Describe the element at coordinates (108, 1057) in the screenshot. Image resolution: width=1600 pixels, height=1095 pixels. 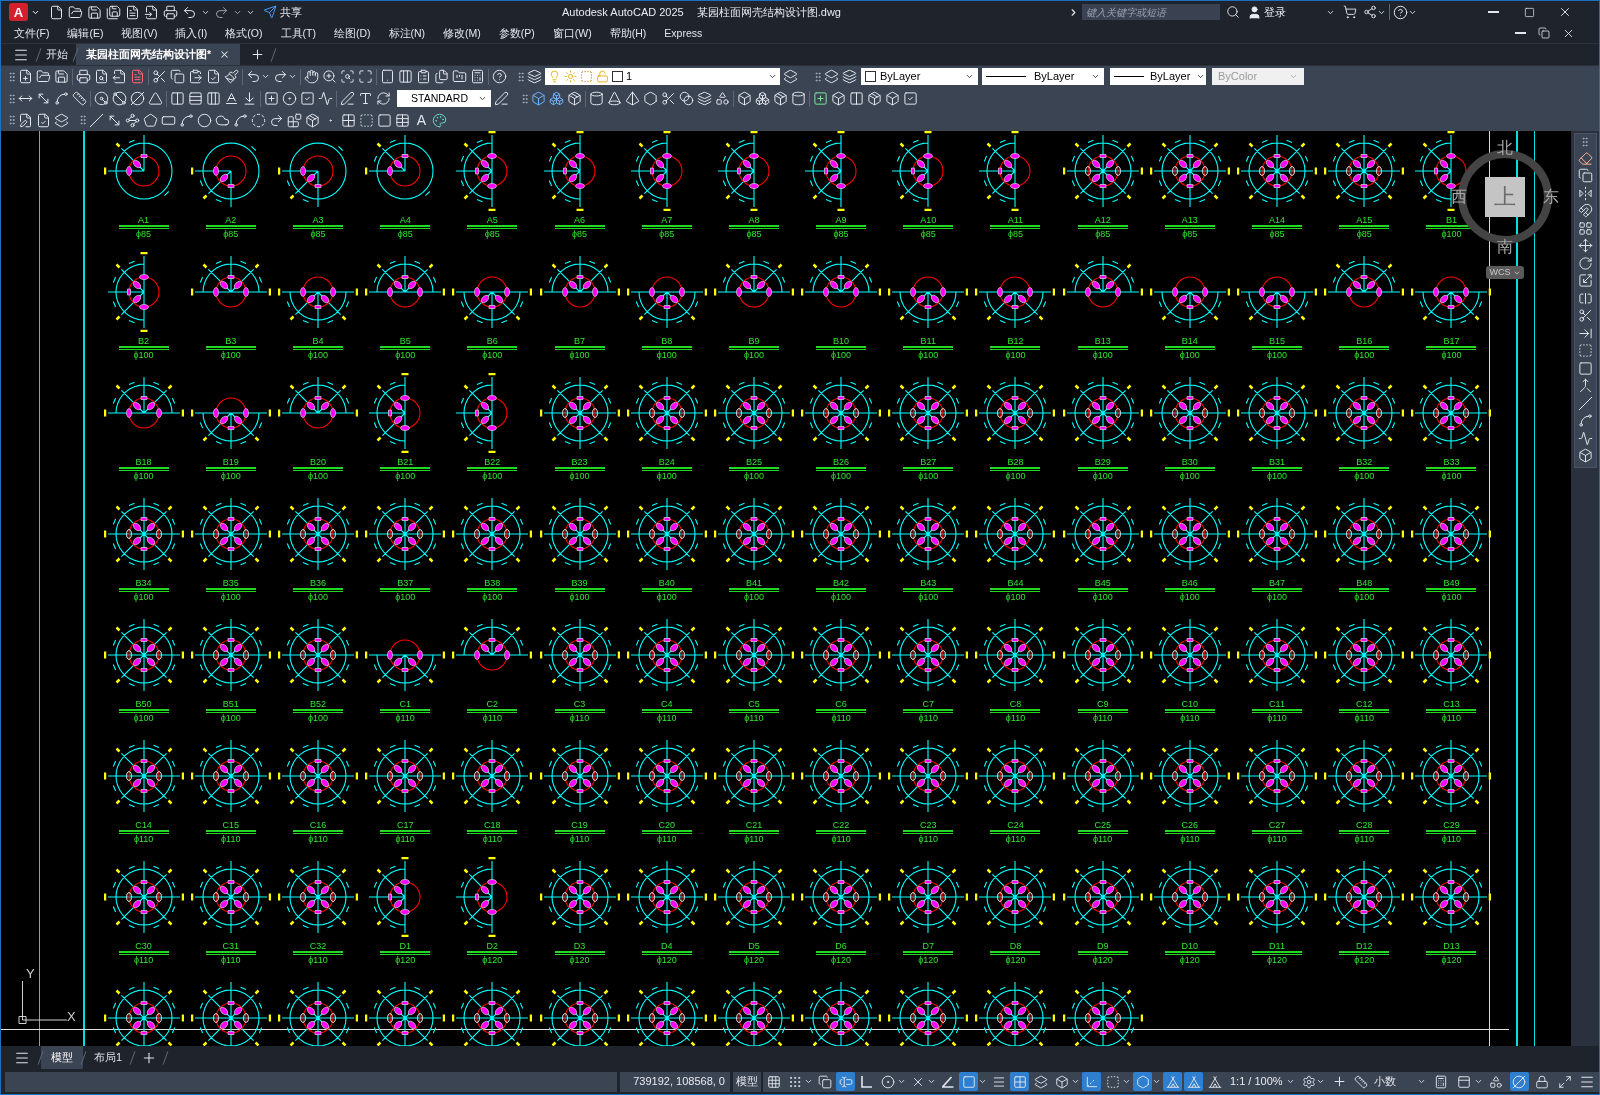
I see `layout-tab: 布局1` at that location.